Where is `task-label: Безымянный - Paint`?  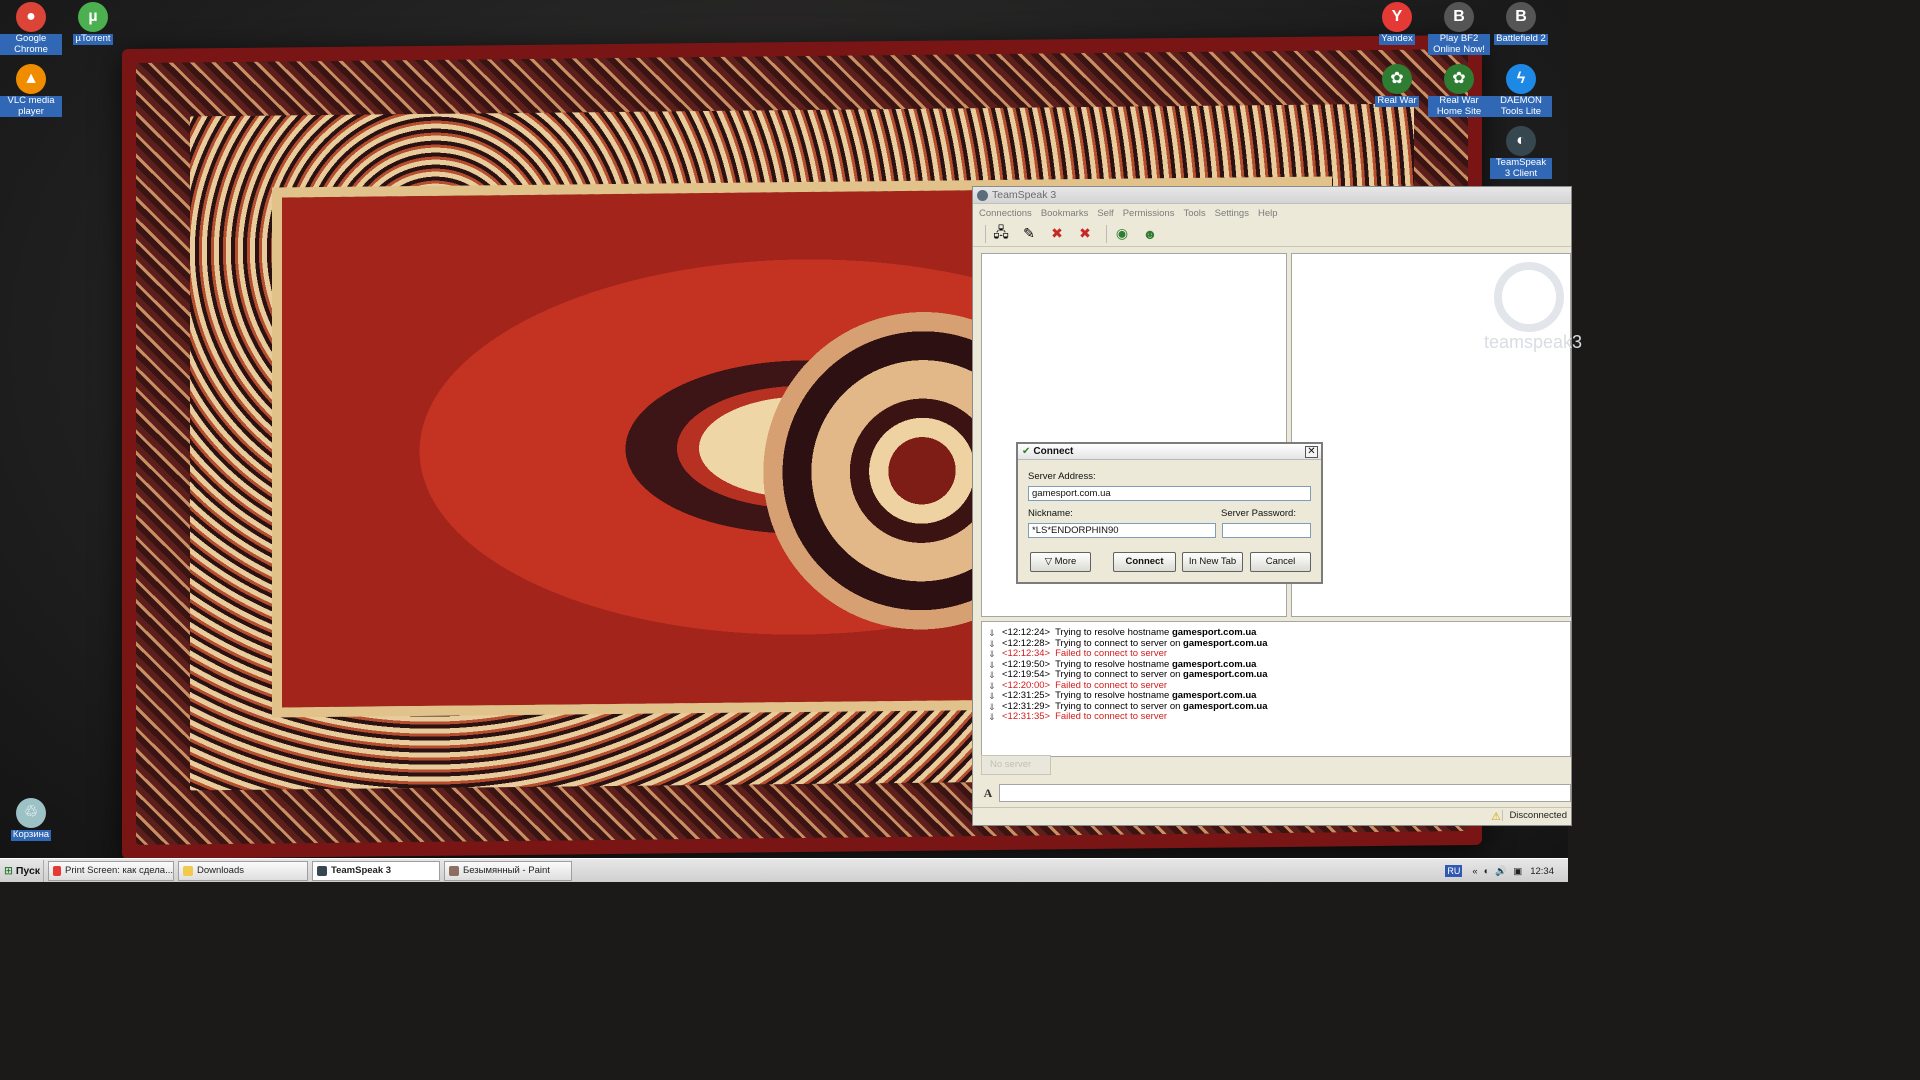 task-label: Безымянный - Paint is located at coordinates (506, 870).